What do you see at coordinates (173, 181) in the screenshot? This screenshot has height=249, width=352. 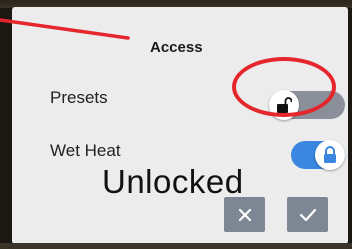 I see `unlocked-annotation-text: Unlocked` at bounding box center [173, 181].